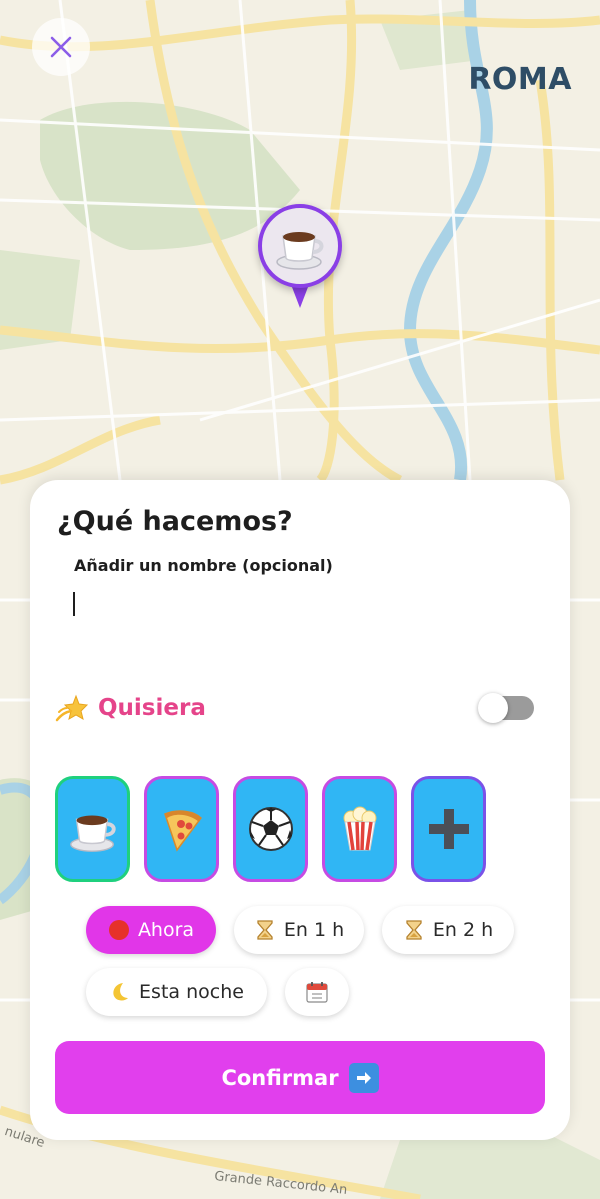  What do you see at coordinates (314, 930) in the screenshot?
I see `time-1h-label: En 1 h` at bounding box center [314, 930].